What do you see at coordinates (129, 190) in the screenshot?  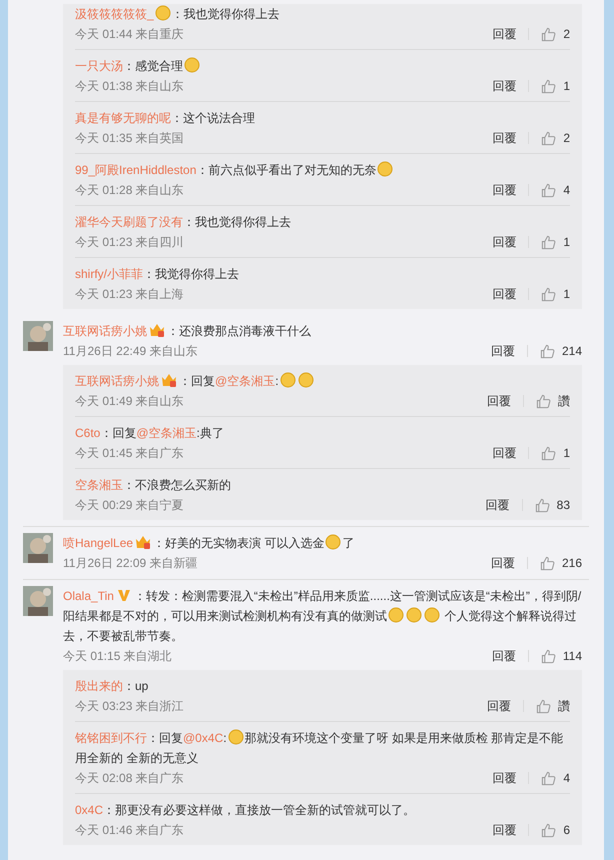 I see `timestamp: 今天 01:28 来自山东` at bounding box center [129, 190].